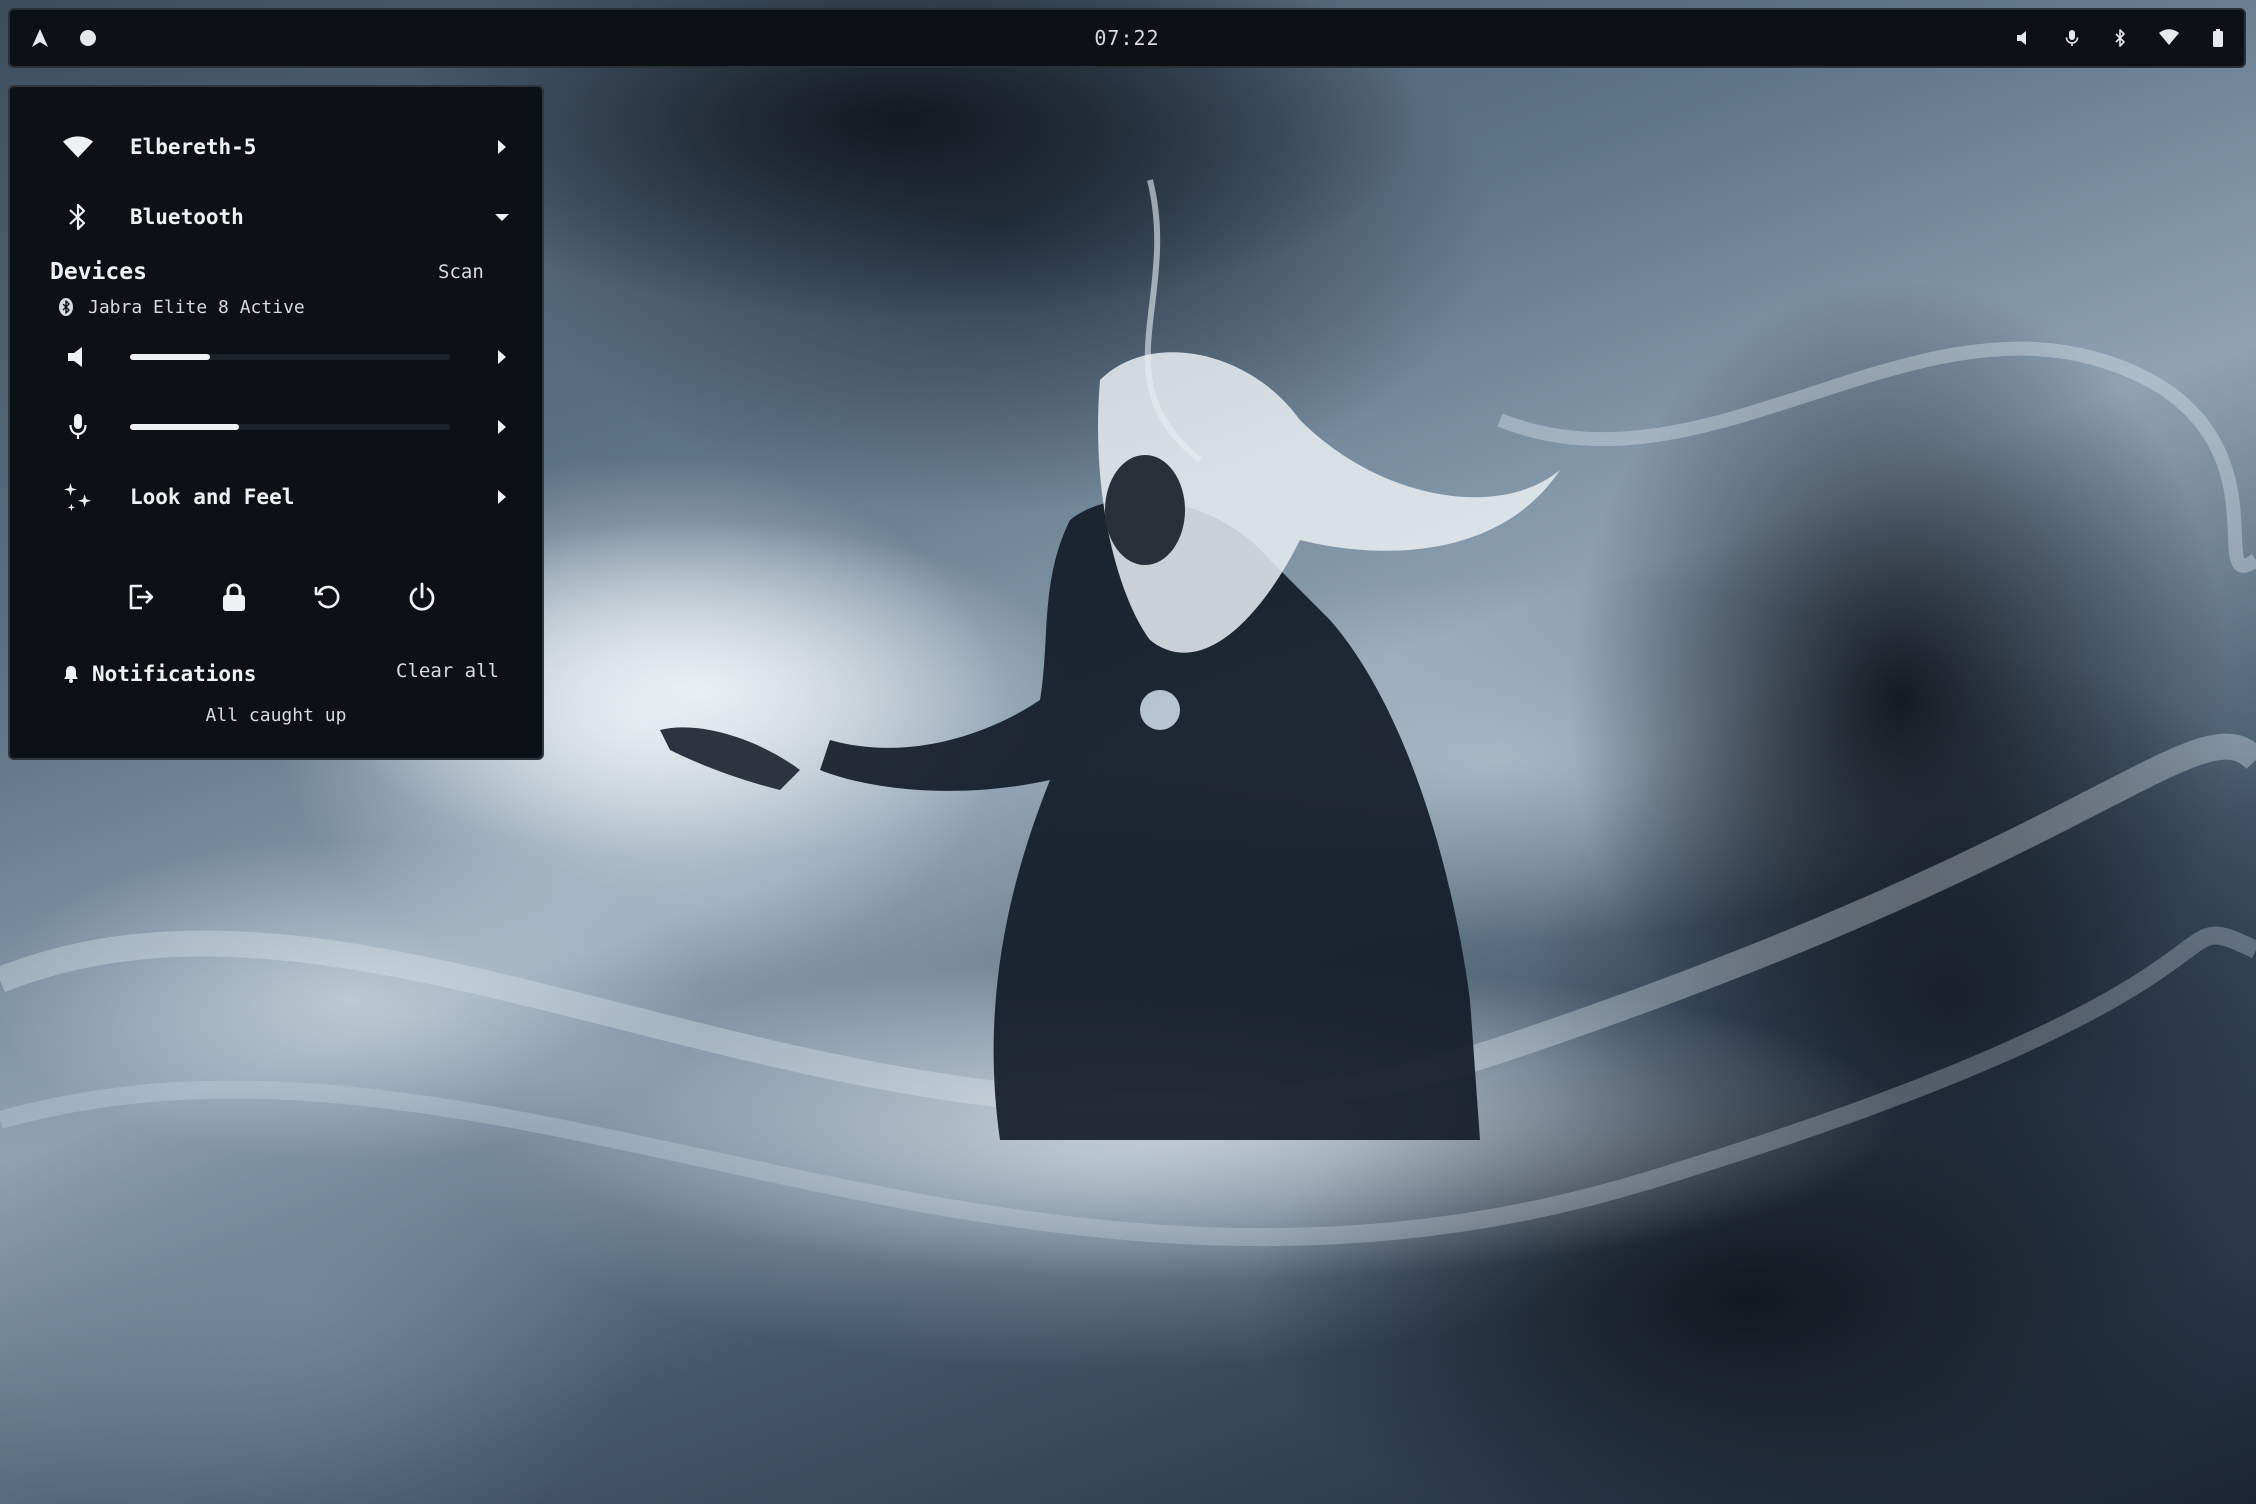  Describe the element at coordinates (328, 597) in the screenshot. I see `restart-icon` at that location.